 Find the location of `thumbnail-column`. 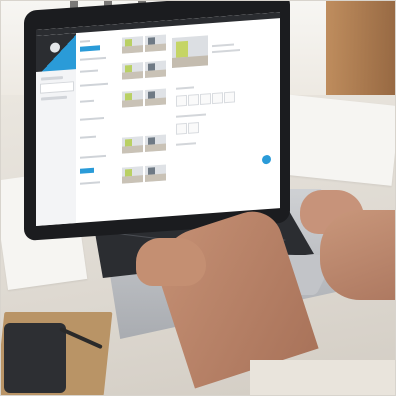

thumbnail-column is located at coordinates (145, 120).